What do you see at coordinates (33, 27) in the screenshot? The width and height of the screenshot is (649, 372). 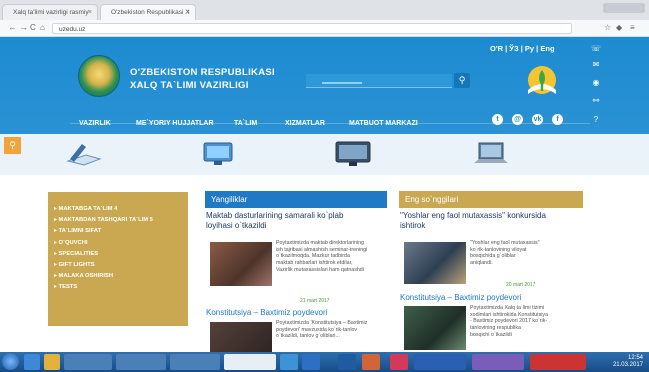 I see `reload-icon: C` at bounding box center [33, 27].